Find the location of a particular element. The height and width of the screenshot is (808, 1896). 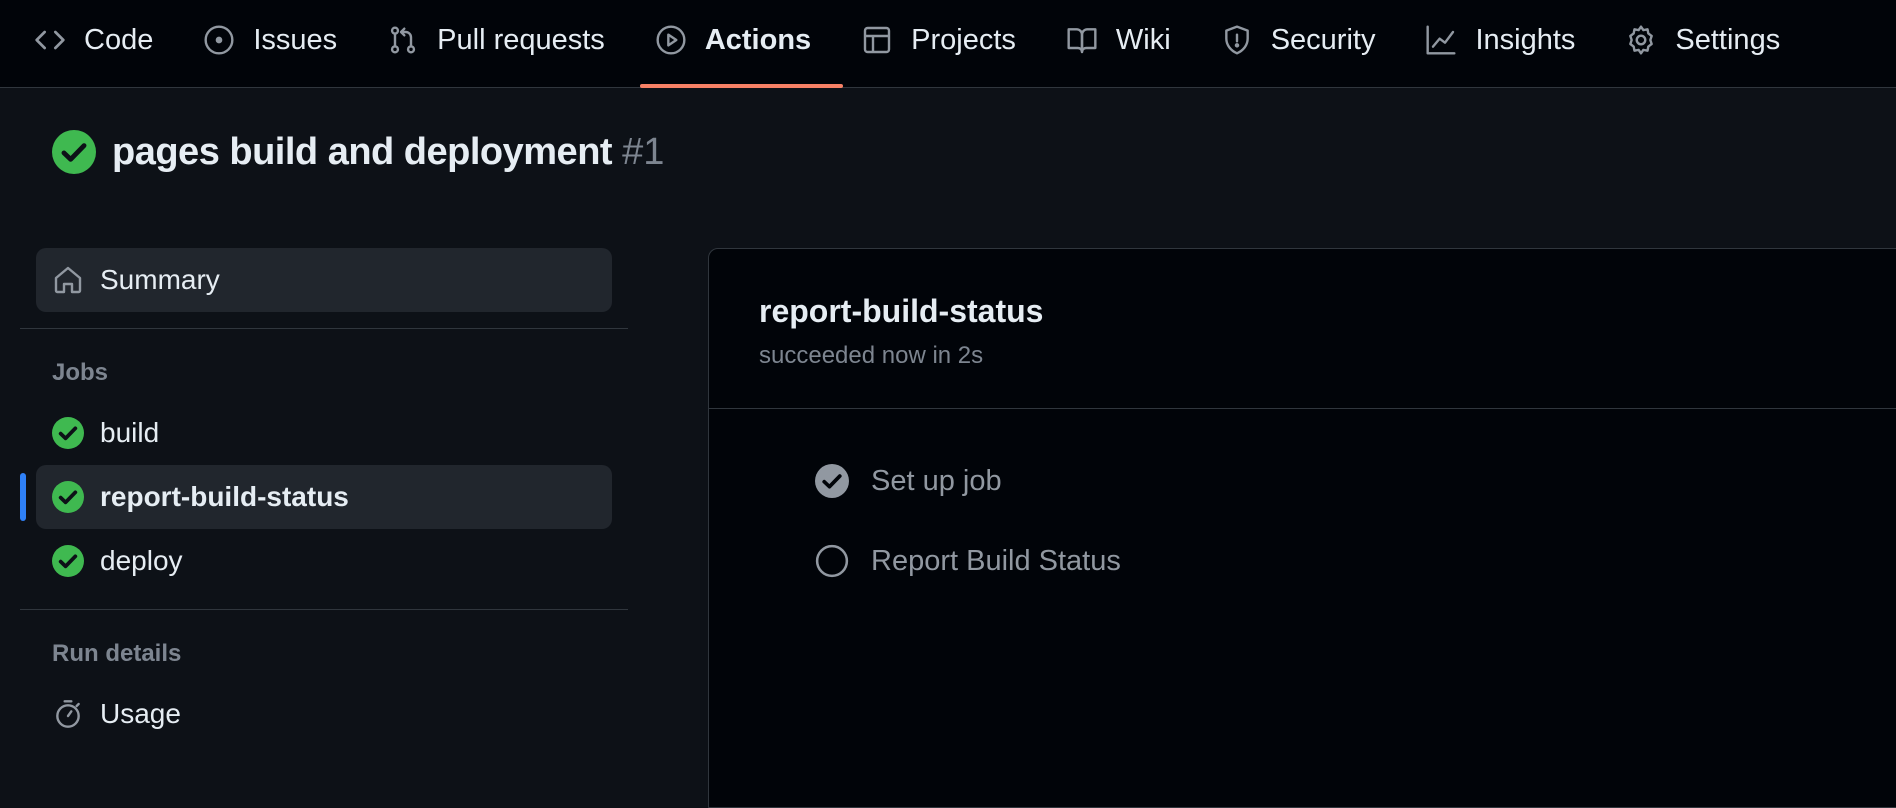

step-set-up-job: Set up job is located at coordinates (1302, 481).